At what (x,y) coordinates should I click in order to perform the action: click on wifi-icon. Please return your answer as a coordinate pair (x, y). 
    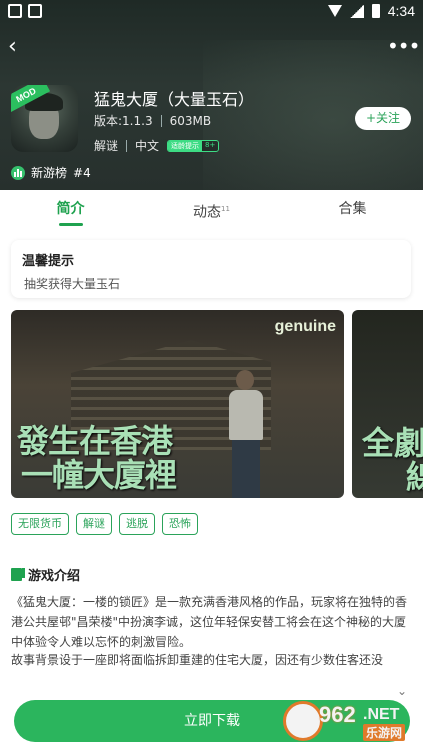
    Looking at the image, I should click on (334, 11).